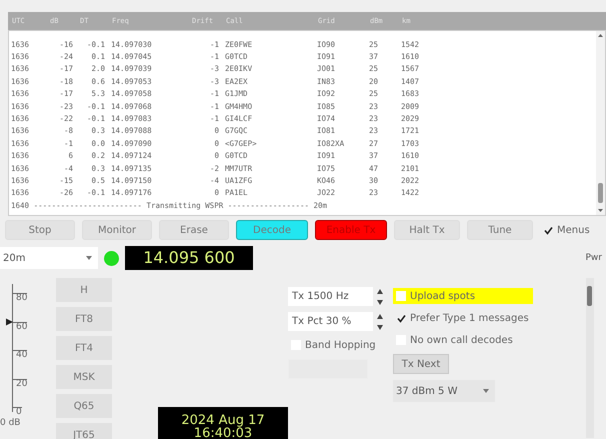 This screenshot has height=439, width=606. Describe the element at coordinates (444, 391) in the screenshot. I see `power-dropdown: 37 dBm 5 W` at that location.